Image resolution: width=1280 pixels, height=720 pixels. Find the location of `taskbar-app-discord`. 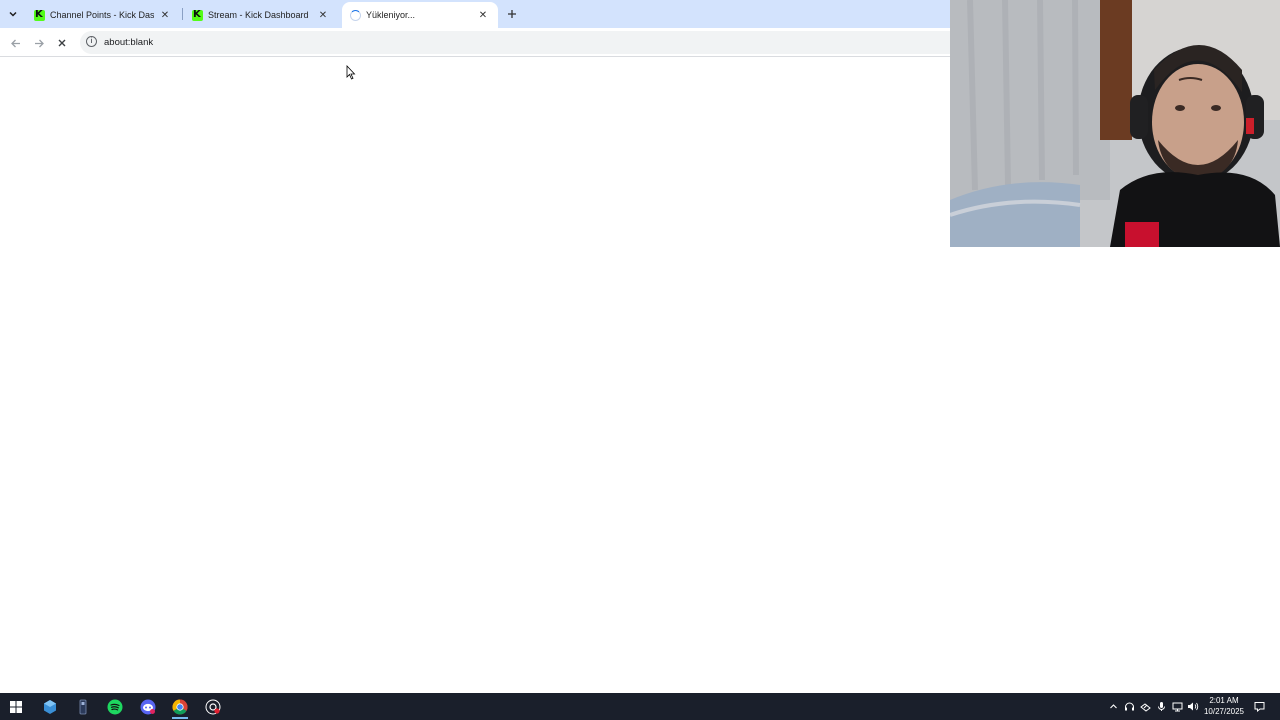

taskbar-app-discord is located at coordinates (148, 707).